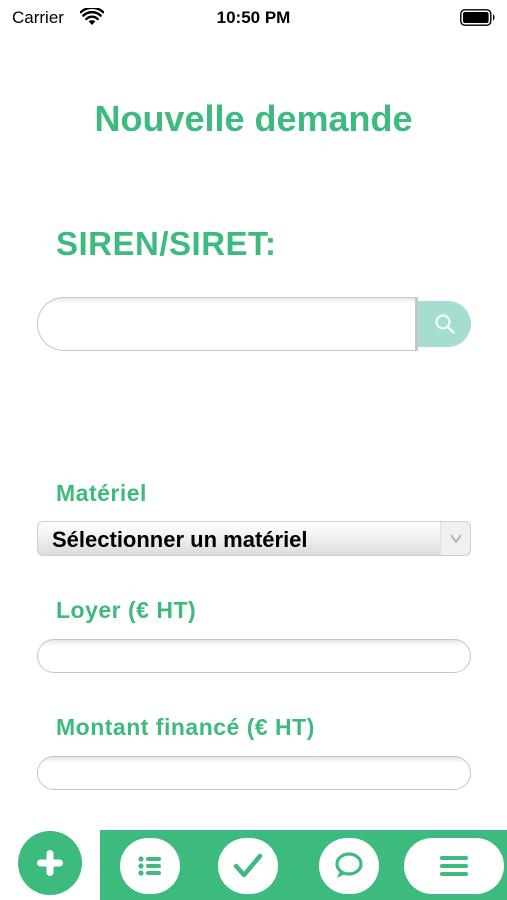  I want to click on bottom-tab-bar, so click(303, 865).